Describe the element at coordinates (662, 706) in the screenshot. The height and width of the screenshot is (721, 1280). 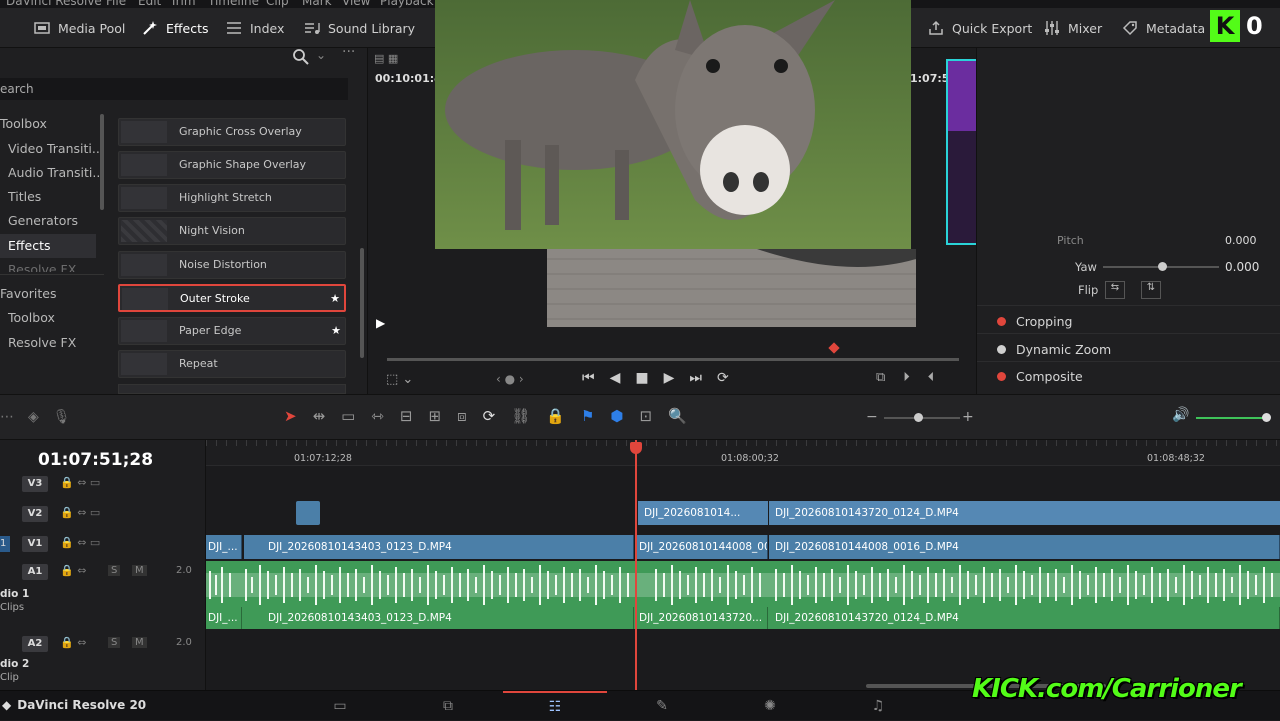
I see `tab-fusion: ✎` at that location.